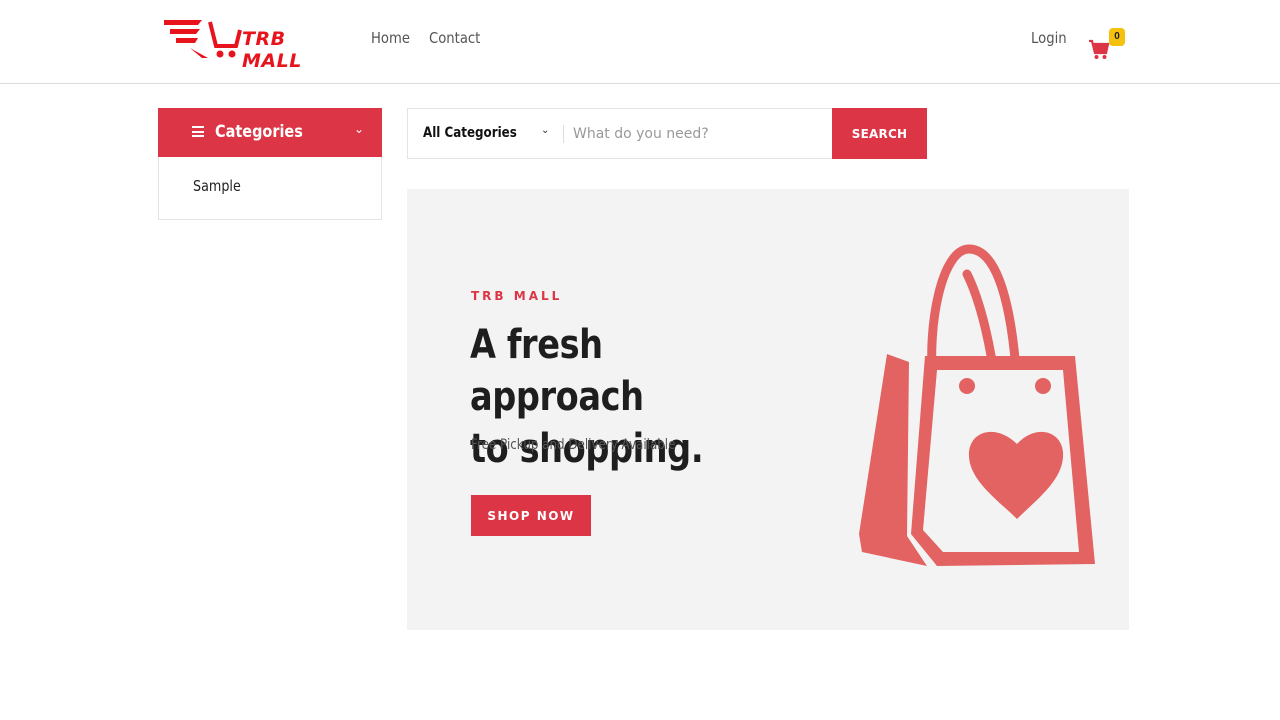 This screenshot has height=720, width=1280. What do you see at coordinates (454, 38) in the screenshot?
I see `nav-contact: Contact` at bounding box center [454, 38].